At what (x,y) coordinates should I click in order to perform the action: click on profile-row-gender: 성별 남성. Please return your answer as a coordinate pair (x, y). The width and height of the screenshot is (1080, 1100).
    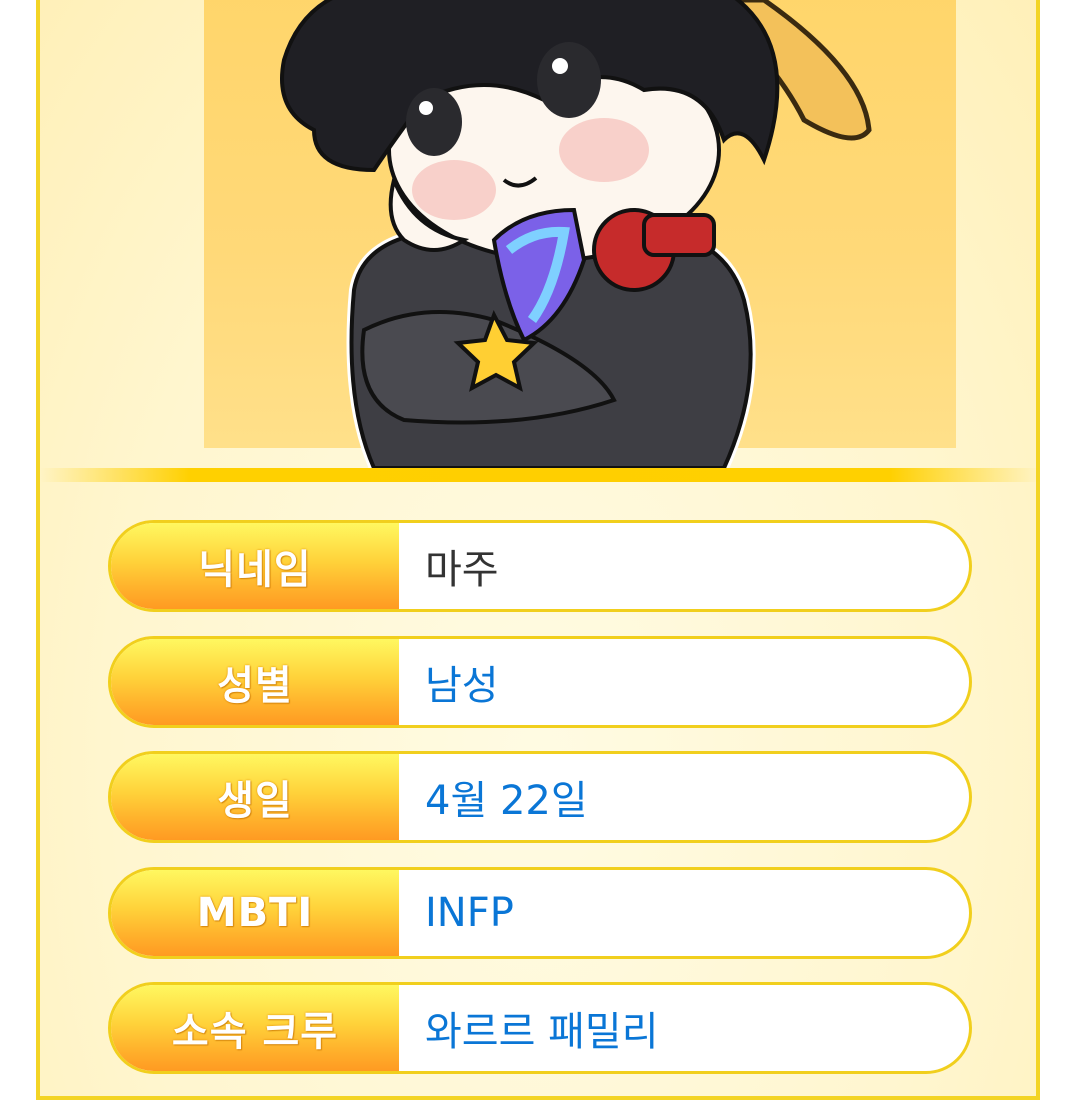
    Looking at the image, I should click on (540, 682).